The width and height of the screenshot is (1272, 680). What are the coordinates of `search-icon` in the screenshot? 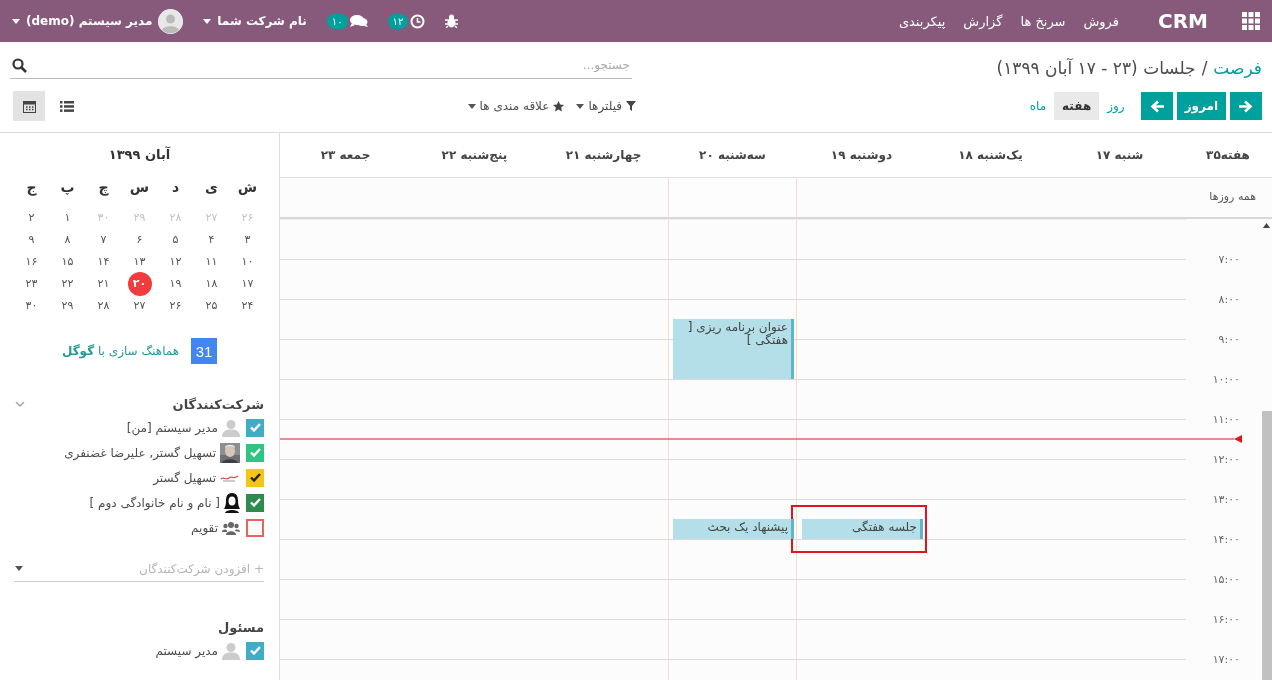 It's located at (19, 65).